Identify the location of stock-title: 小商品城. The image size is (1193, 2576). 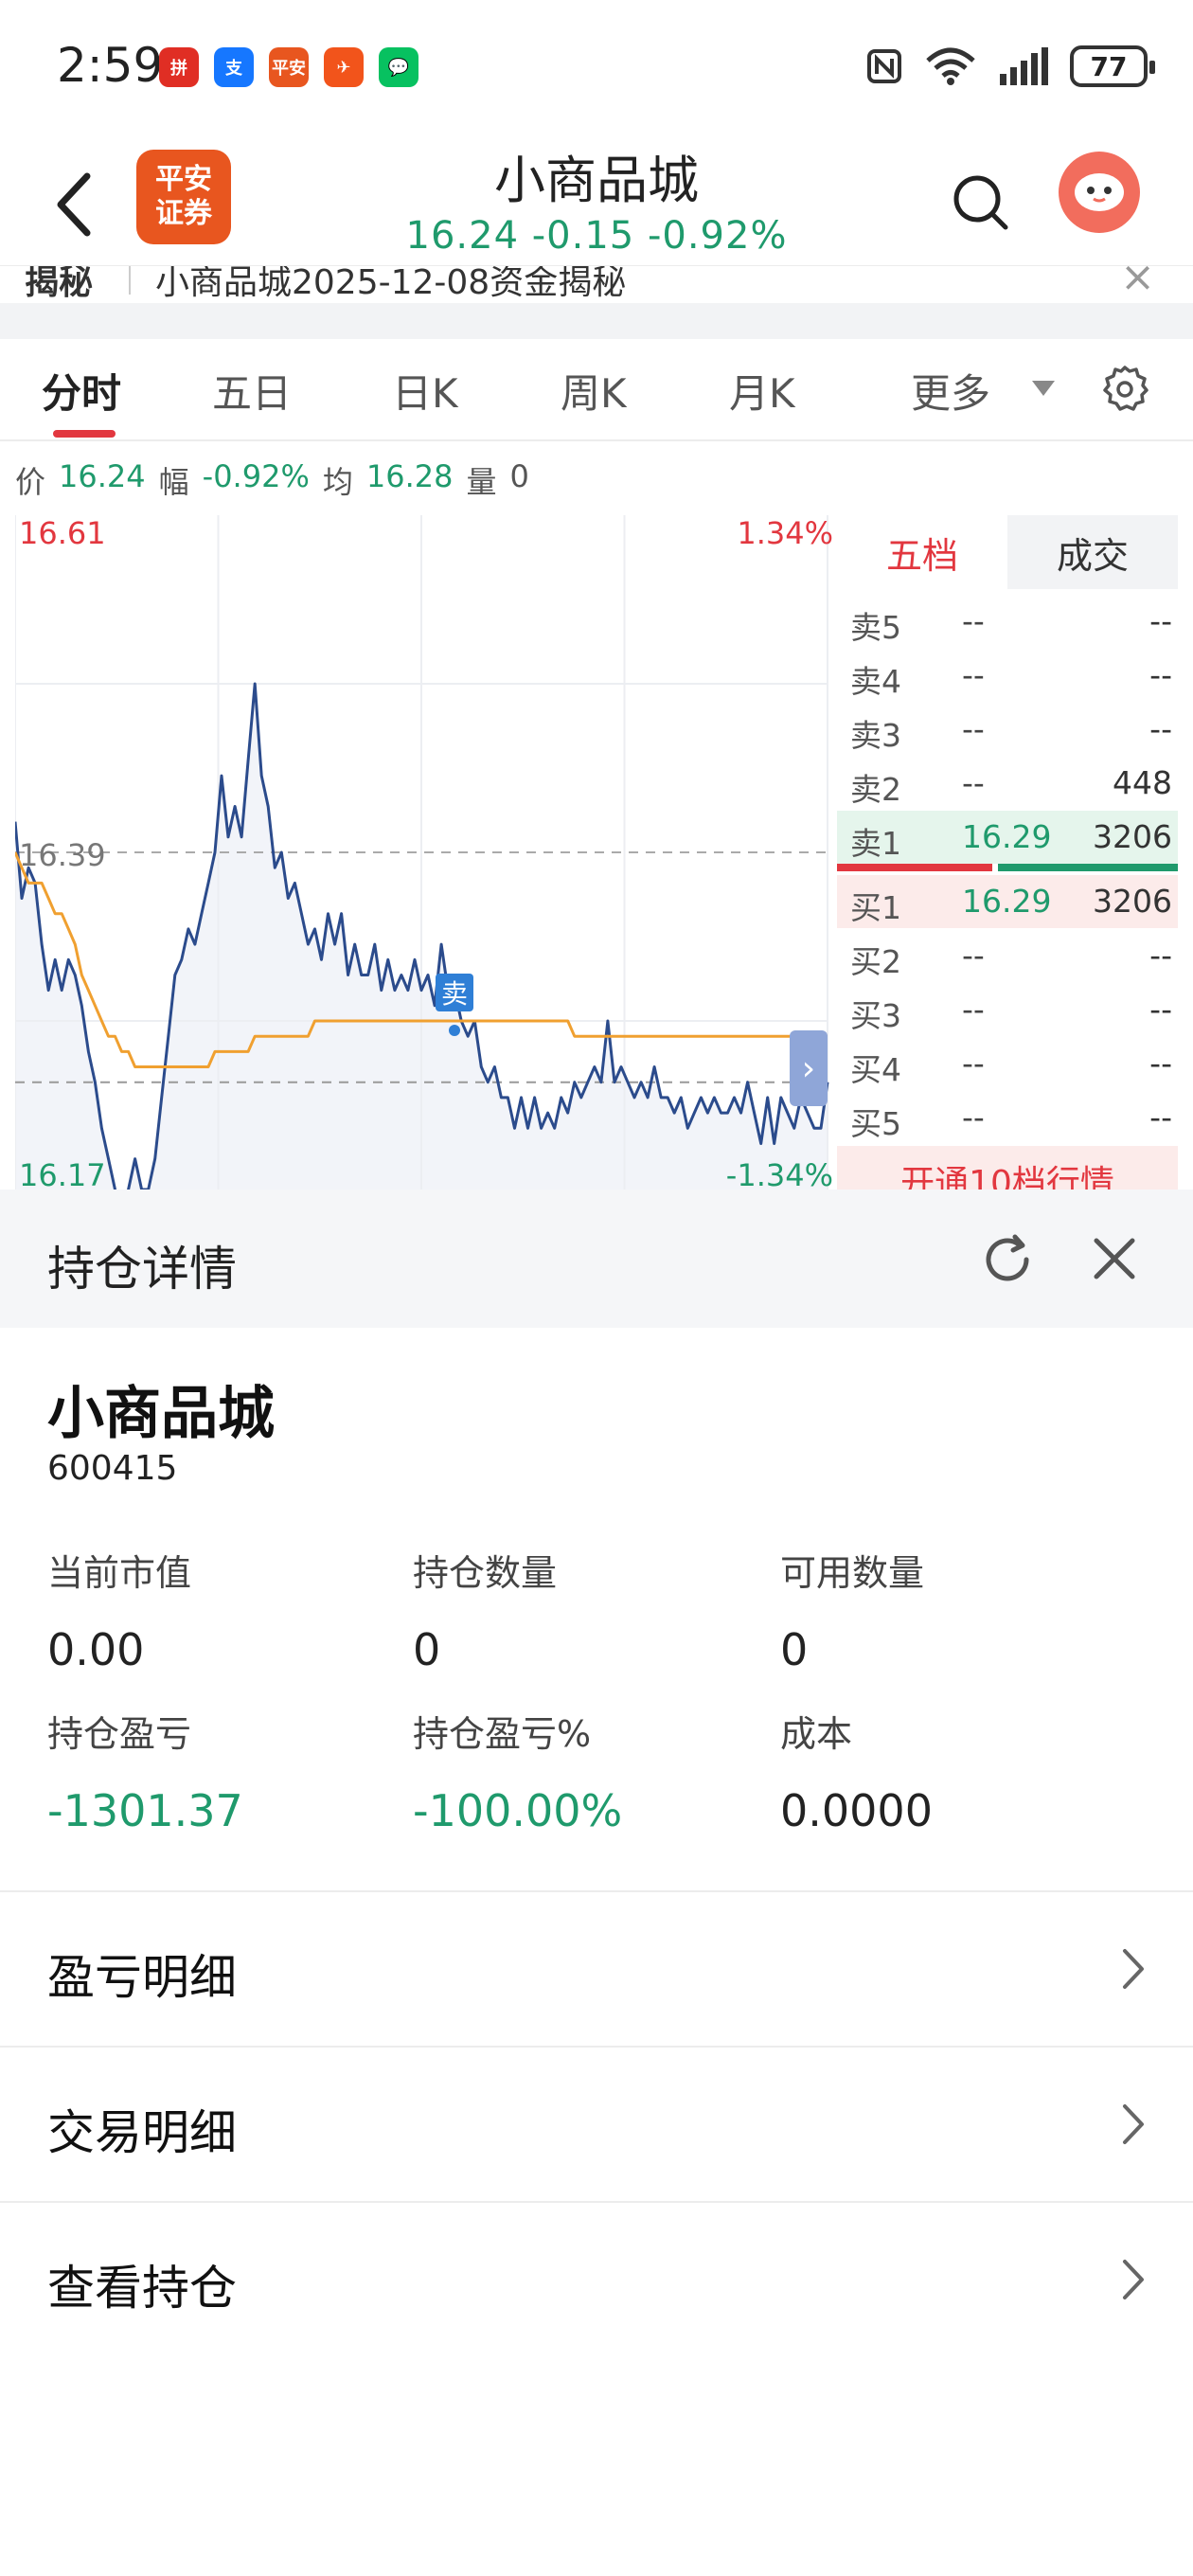
(596, 180).